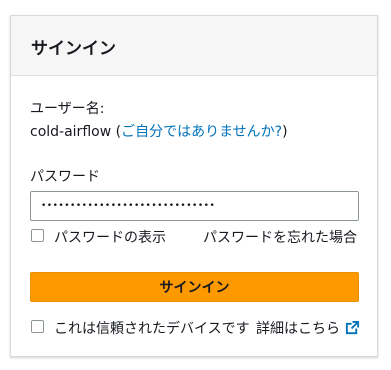 This screenshot has height=370, width=391. What do you see at coordinates (152, 328) in the screenshot?
I see `trusted-device-label: これは信頼されたデバイスです` at bounding box center [152, 328].